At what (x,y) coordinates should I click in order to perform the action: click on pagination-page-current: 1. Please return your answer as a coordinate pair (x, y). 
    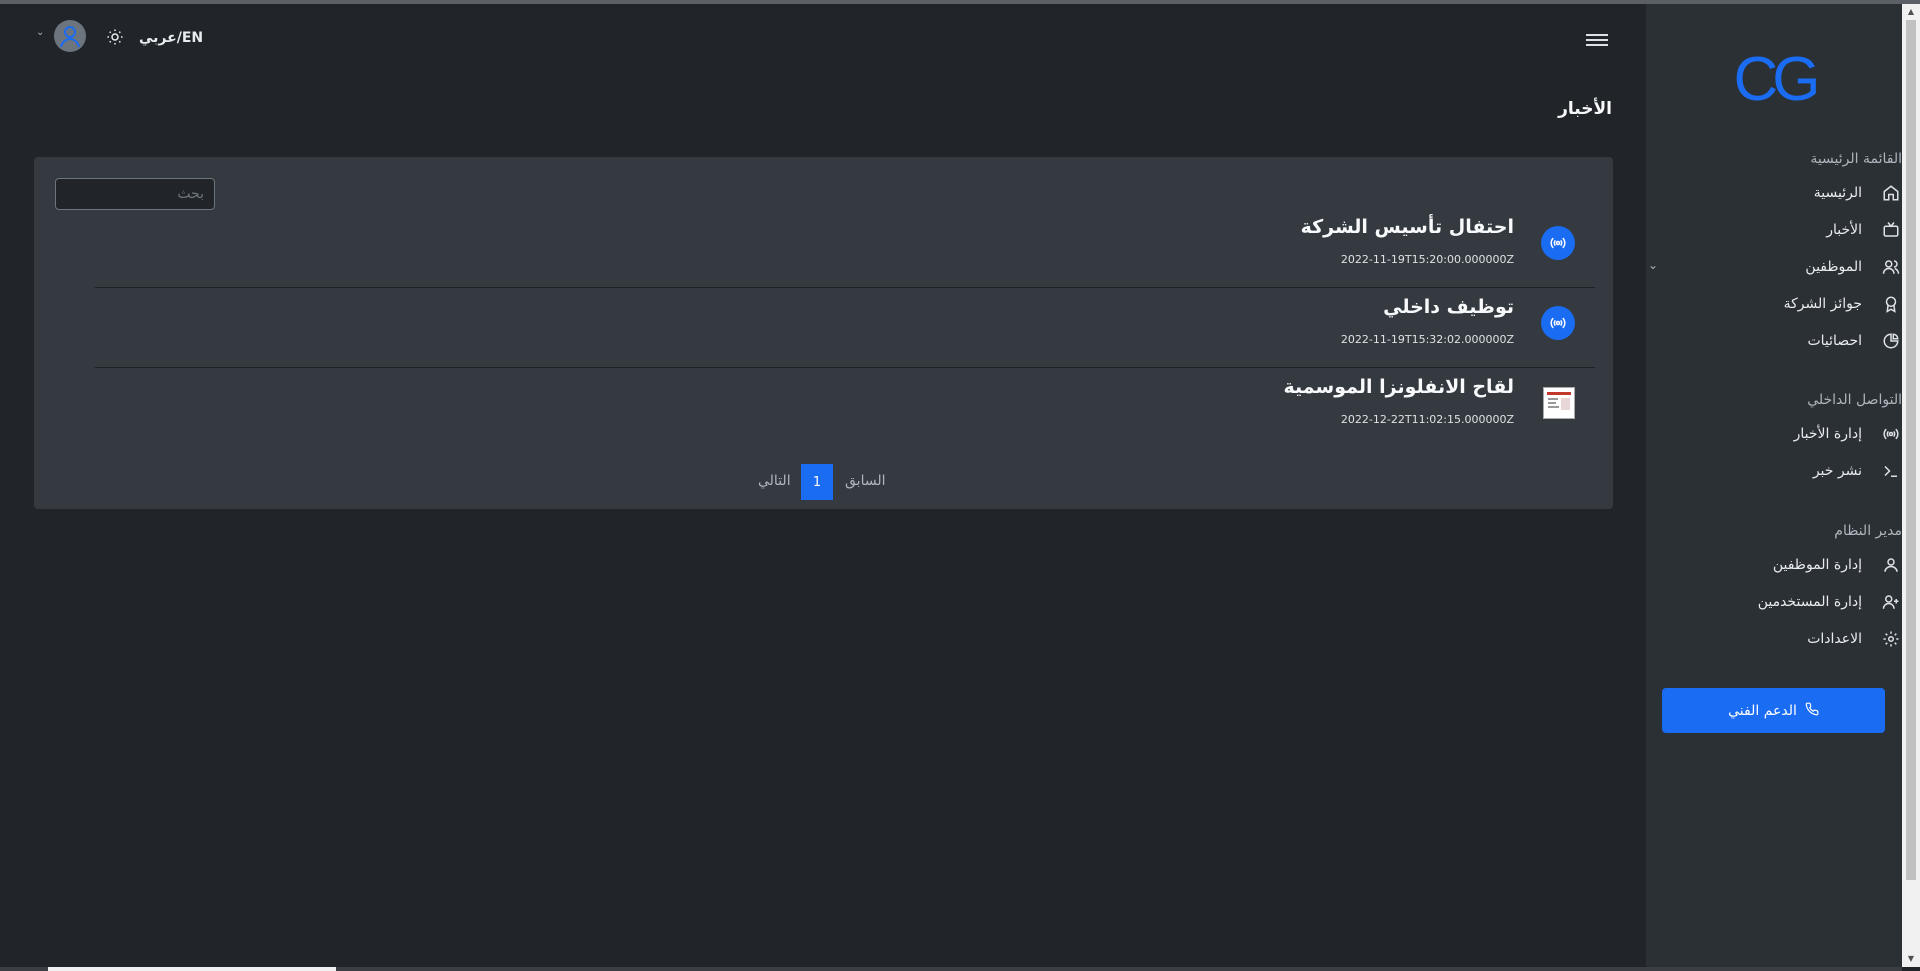
    Looking at the image, I should click on (817, 482).